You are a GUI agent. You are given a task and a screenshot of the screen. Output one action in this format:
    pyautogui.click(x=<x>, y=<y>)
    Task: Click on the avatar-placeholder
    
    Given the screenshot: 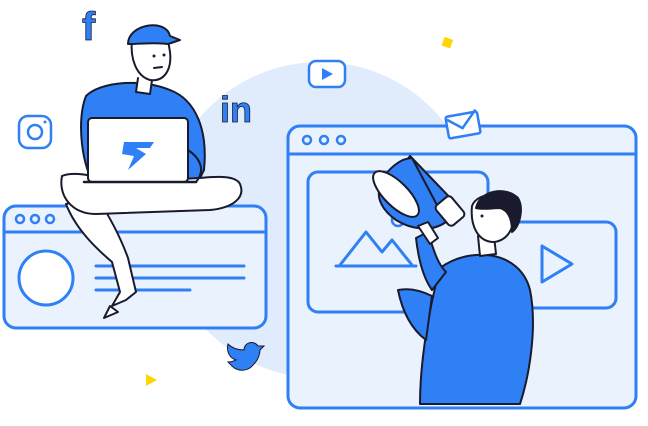 What is the action you would take?
    pyautogui.click(x=46, y=278)
    